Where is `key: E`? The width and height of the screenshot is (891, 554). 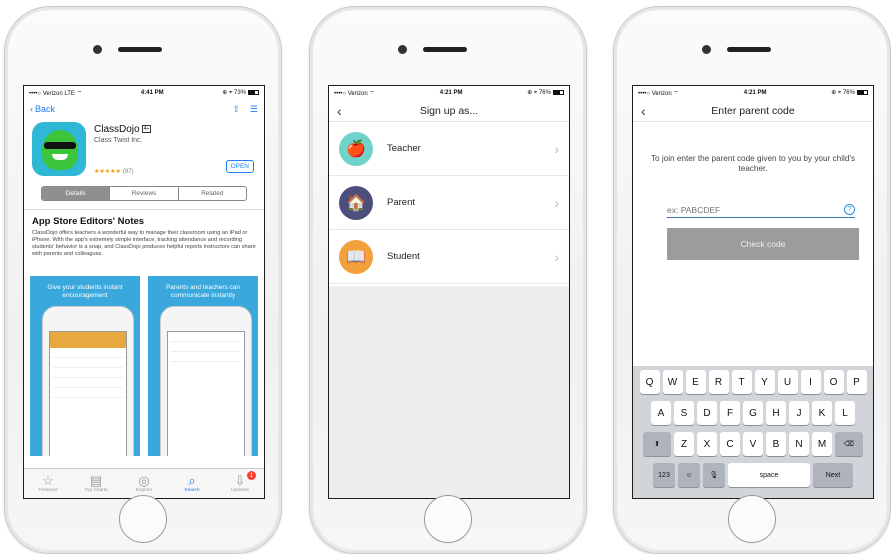
key: E is located at coordinates (695, 382).